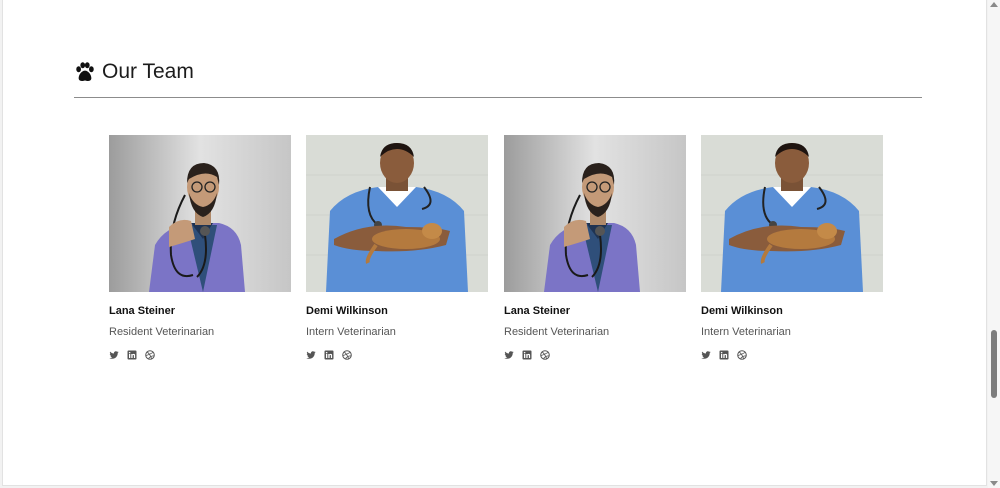 This screenshot has height=488, width=1000. Describe the element at coordinates (994, 483) in the screenshot. I see `scroll-down-icon` at that location.